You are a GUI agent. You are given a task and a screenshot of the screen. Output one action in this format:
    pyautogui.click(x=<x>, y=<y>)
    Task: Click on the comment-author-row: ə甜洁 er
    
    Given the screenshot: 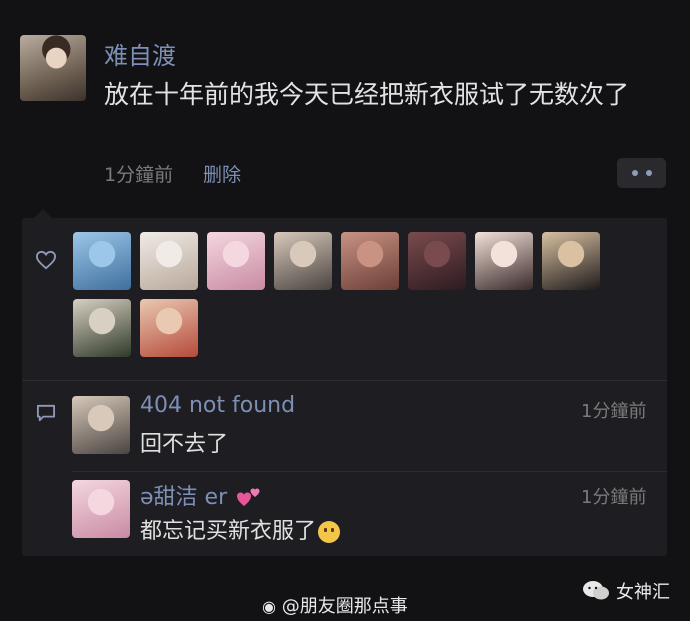 What is the action you would take?
    pyautogui.click(x=201, y=495)
    